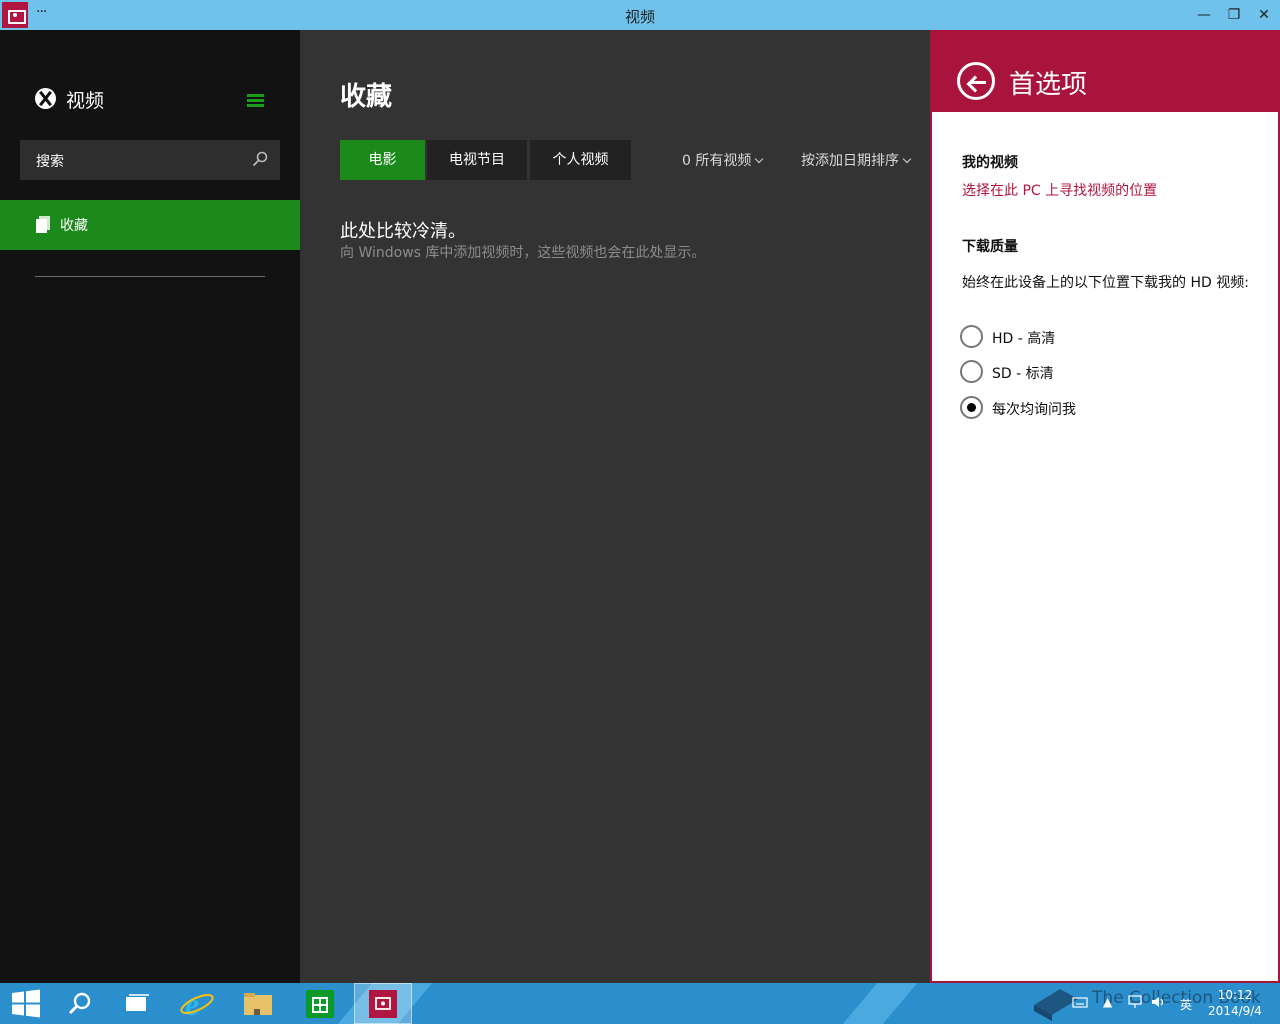  I want to click on radio-label: HD - 高清, so click(1024, 339).